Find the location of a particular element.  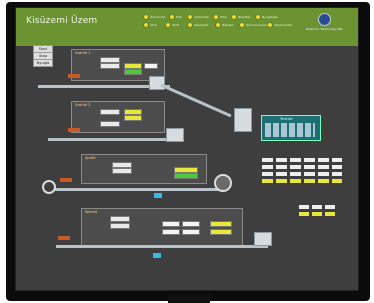

status-item: Hálózat is located at coordinates (224, 24).